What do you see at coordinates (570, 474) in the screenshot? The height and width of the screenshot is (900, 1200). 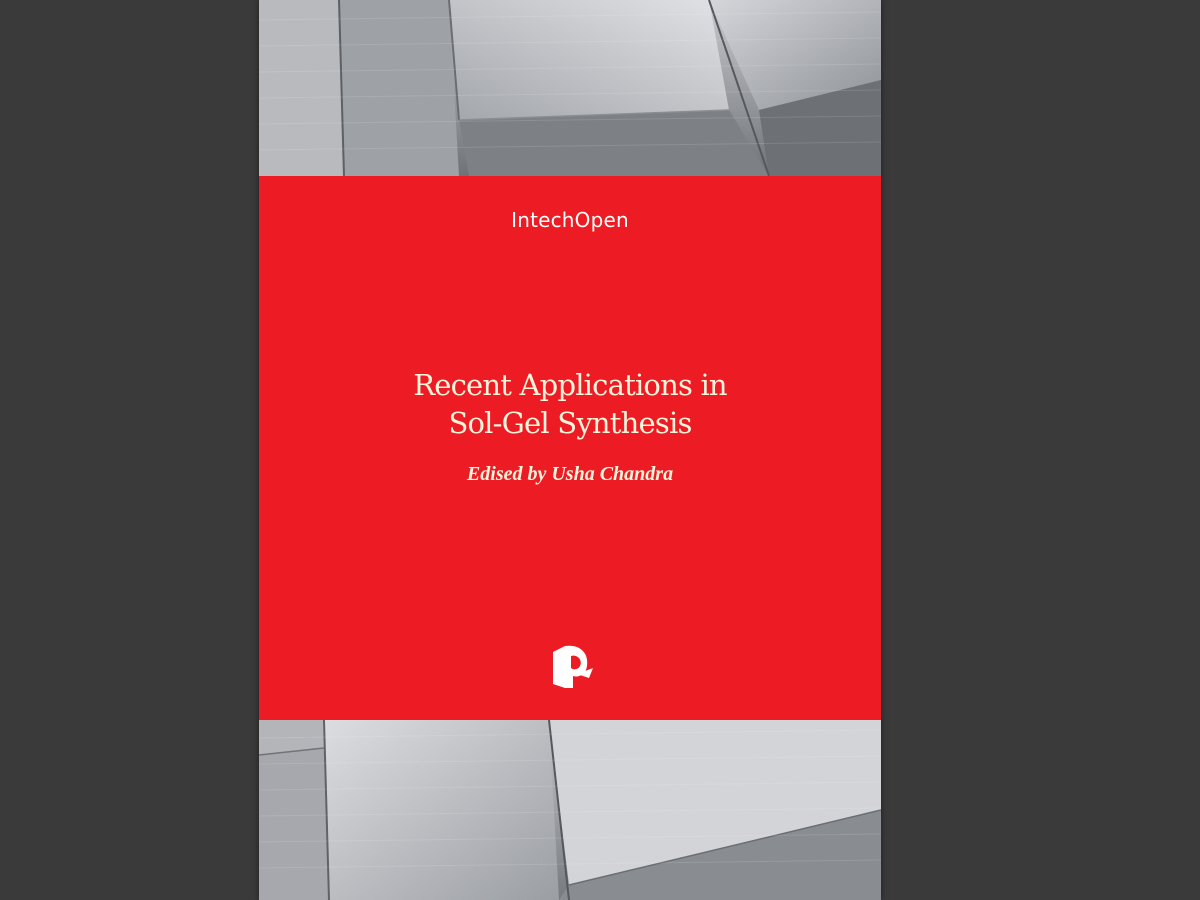 I see `book-editor: Edised by Usha Chandra` at bounding box center [570, 474].